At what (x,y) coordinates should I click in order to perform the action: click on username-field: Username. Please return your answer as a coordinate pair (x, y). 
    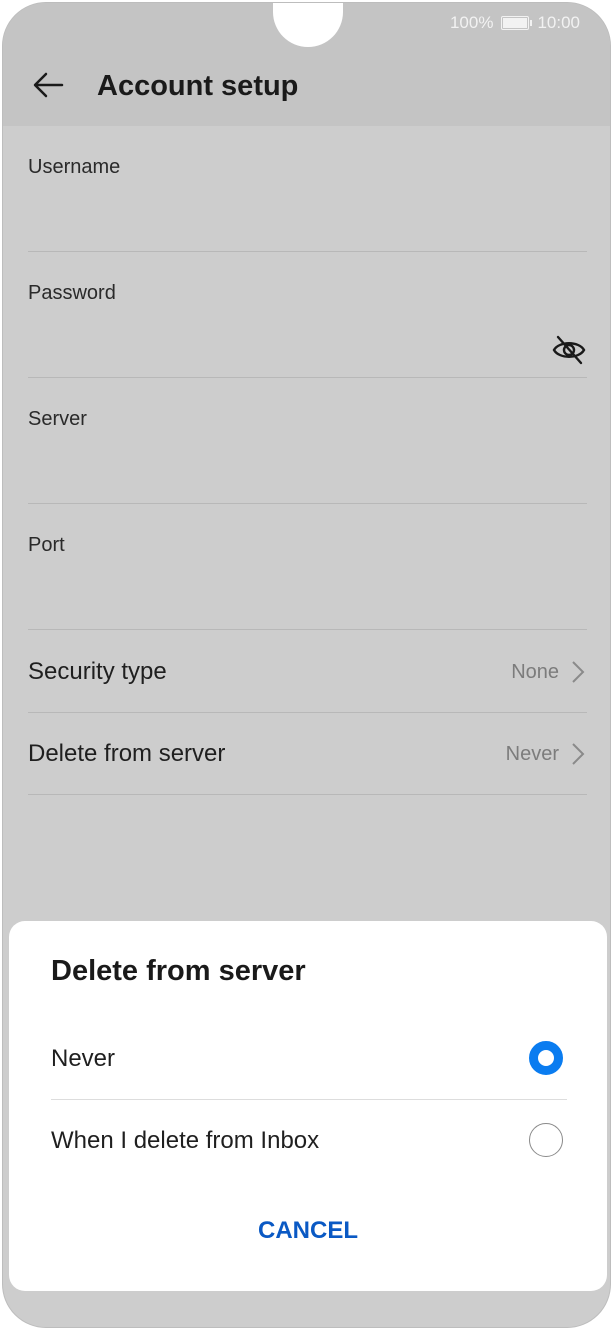
    Looking at the image, I should click on (307, 189).